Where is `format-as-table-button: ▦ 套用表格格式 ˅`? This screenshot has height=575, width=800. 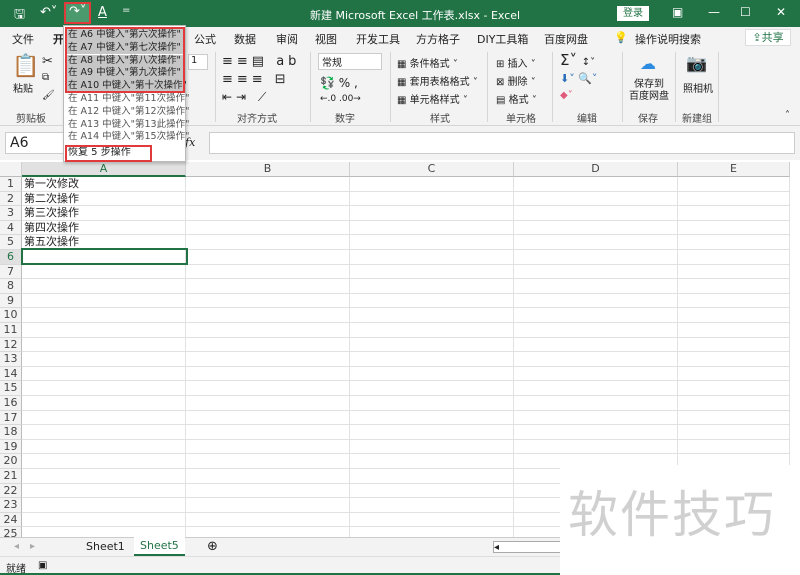 format-as-table-button: ▦ 套用表格格式 ˅ is located at coordinates (437, 80).